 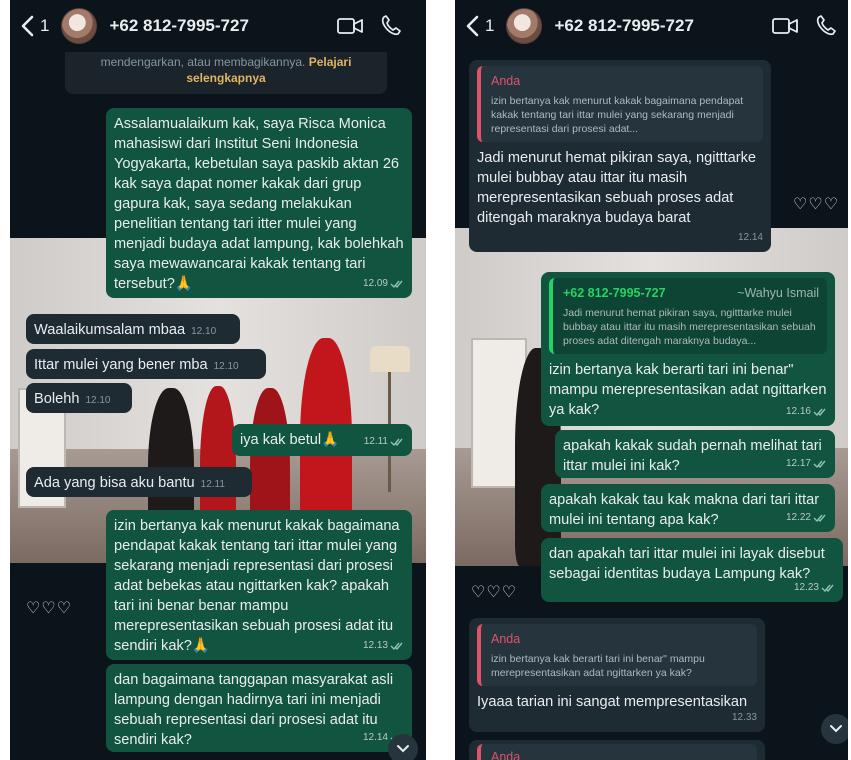 What do you see at coordinates (139, 482) in the screenshot?
I see `message-bubble-incoming: Ada yang bisa aku bantu 12.11` at bounding box center [139, 482].